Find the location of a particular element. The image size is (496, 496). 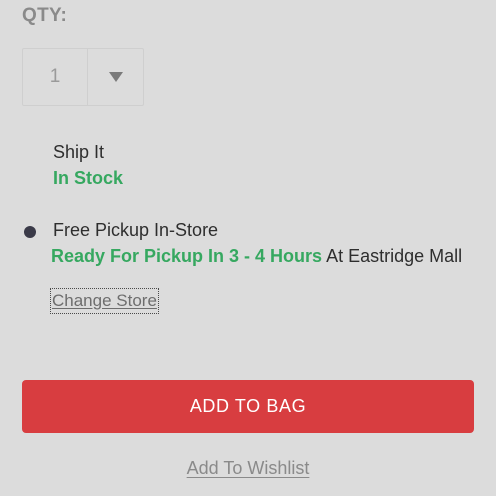

quantity-dropdown-button is located at coordinates (115, 77).